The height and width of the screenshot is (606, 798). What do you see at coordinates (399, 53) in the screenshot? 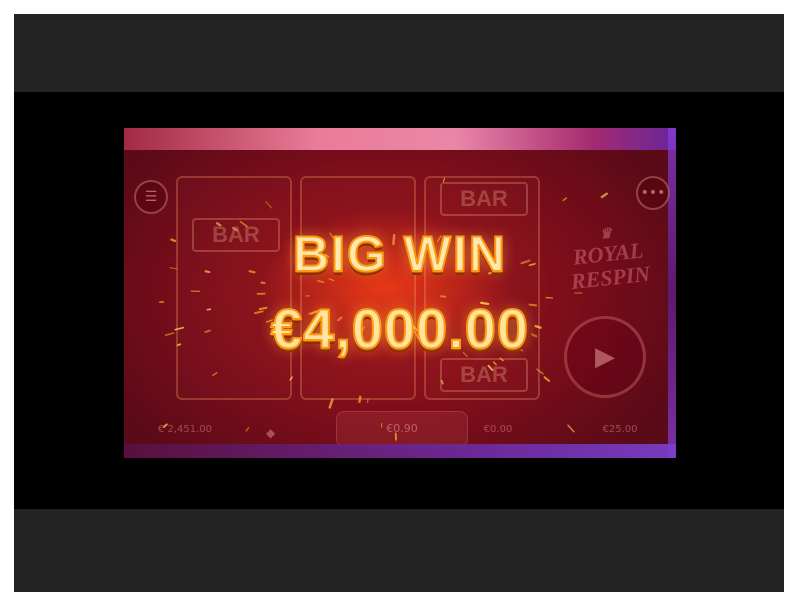
I see `letterbox-top` at bounding box center [399, 53].